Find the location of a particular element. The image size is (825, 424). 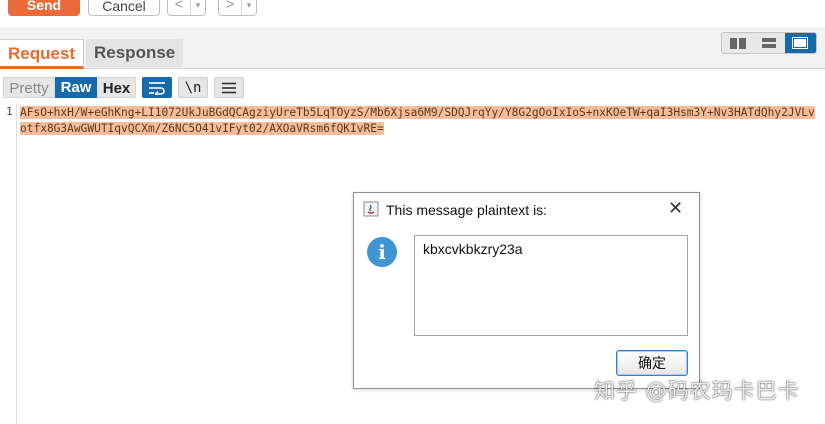

back-icon: < is located at coordinates (179, 7).